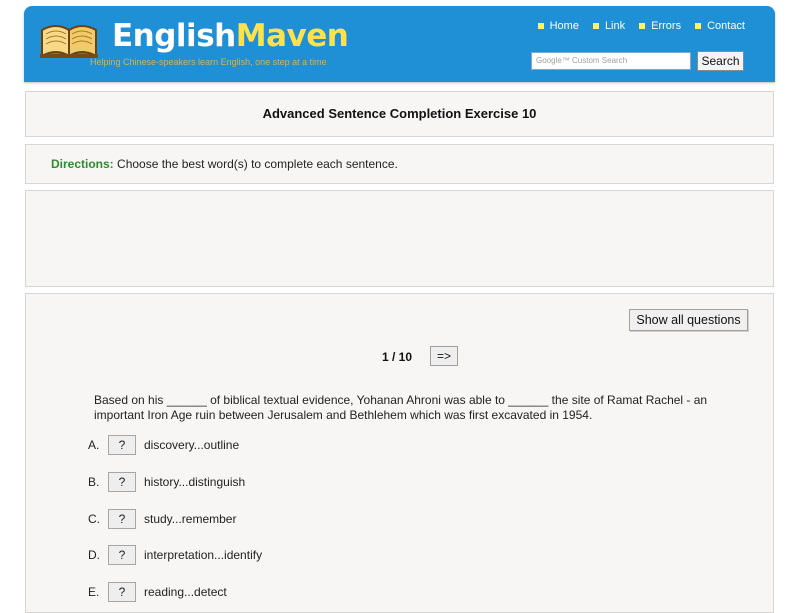 This screenshot has height=613, width=800. I want to click on question-counter: 1 / 10, so click(397, 357).